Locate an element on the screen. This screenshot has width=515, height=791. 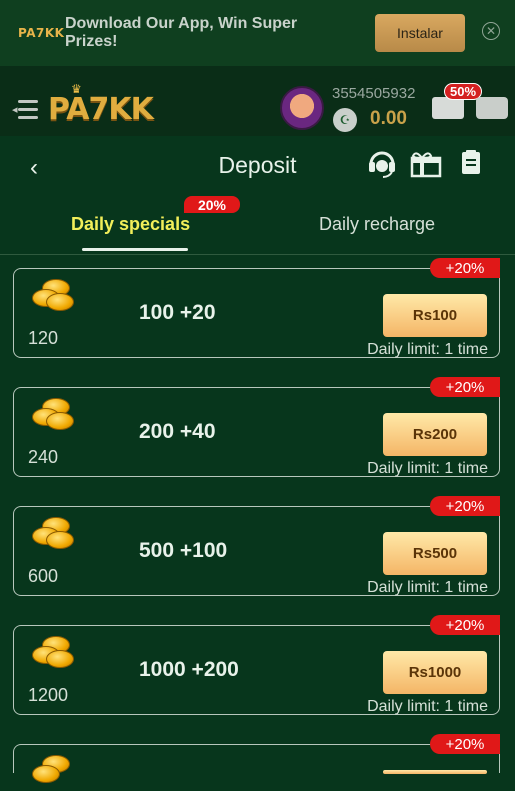
wallet-balance: 0.00 is located at coordinates (388, 118).